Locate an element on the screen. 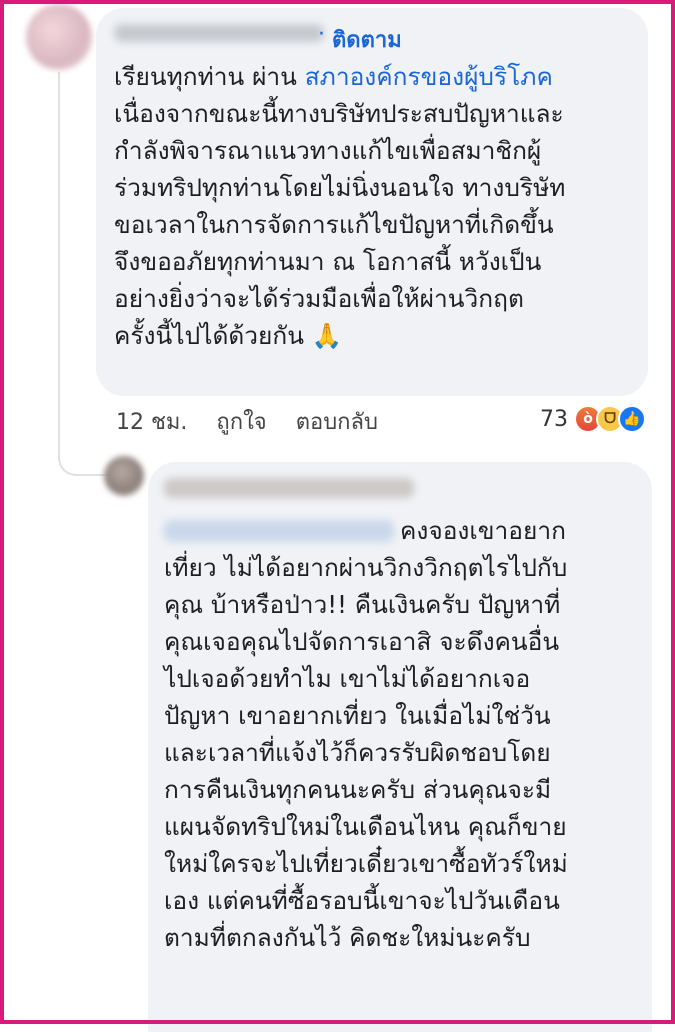  reply-line: การคืนเงินทุกคนนะครับ ส่วนคุณจะมี is located at coordinates (358, 789).